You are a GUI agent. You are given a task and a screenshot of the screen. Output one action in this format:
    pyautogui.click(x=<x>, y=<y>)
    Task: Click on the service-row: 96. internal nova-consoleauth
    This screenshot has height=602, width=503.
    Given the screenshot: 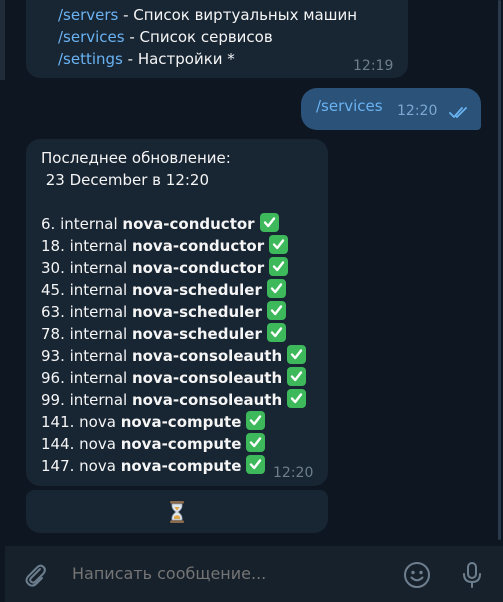 What is the action you would take?
    pyautogui.click(x=174, y=378)
    